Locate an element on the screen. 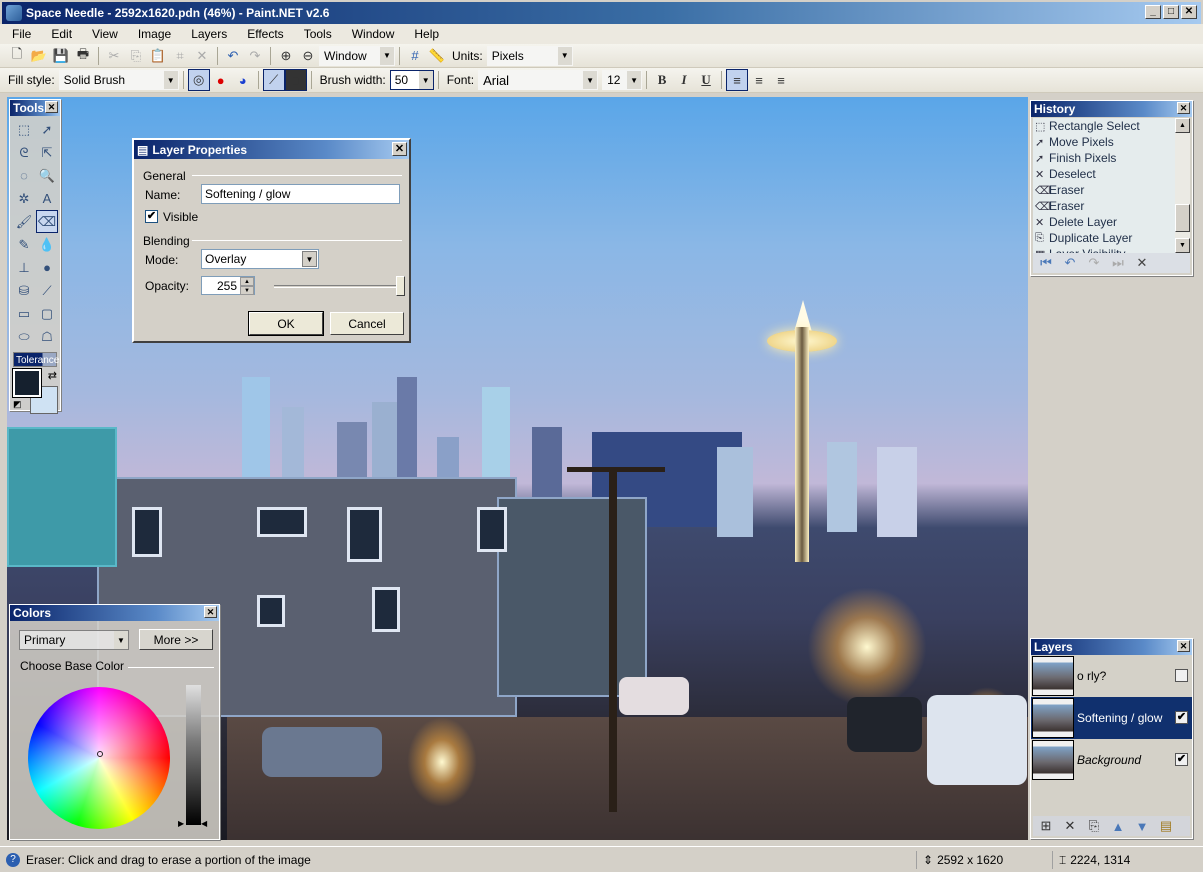  color-picker-tool: 💧 is located at coordinates (47, 244).